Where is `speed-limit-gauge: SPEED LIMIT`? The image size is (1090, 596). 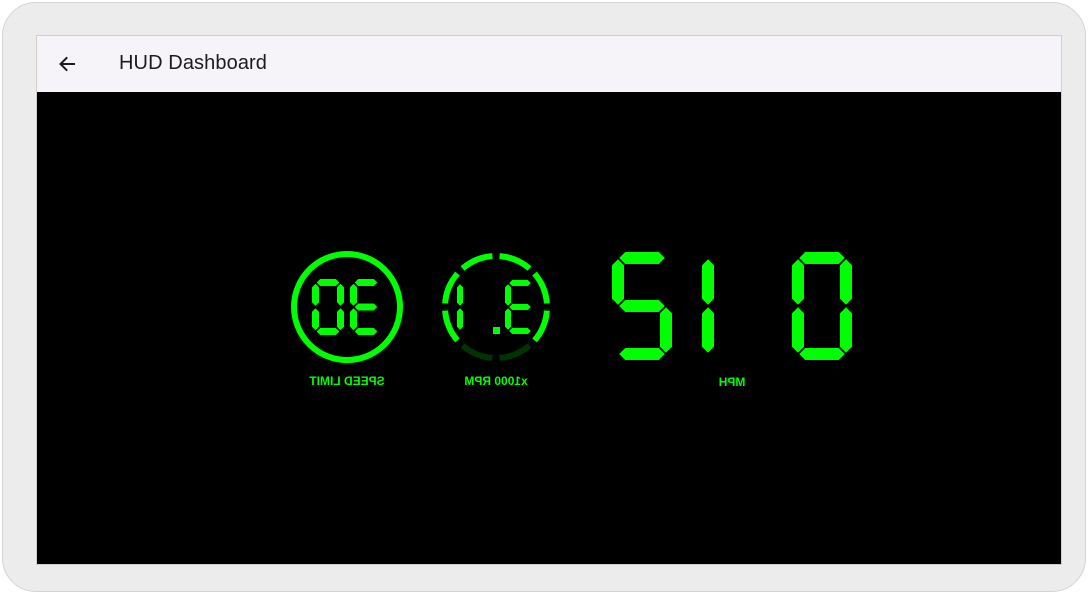
speed-limit-gauge: SPEED LIMIT is located at coordinates (347, 319).